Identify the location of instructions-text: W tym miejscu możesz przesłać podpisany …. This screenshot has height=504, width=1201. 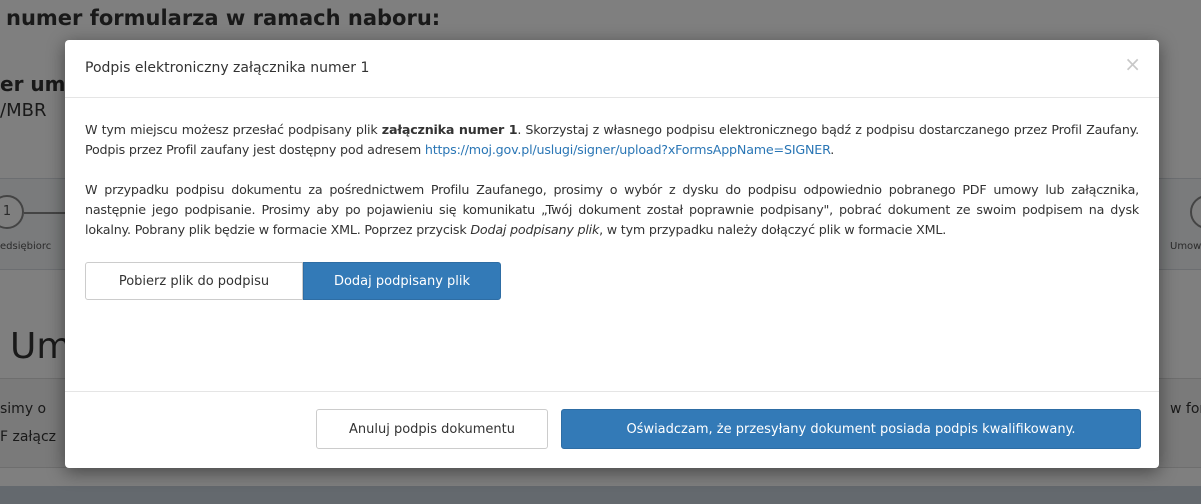
(233, 129).